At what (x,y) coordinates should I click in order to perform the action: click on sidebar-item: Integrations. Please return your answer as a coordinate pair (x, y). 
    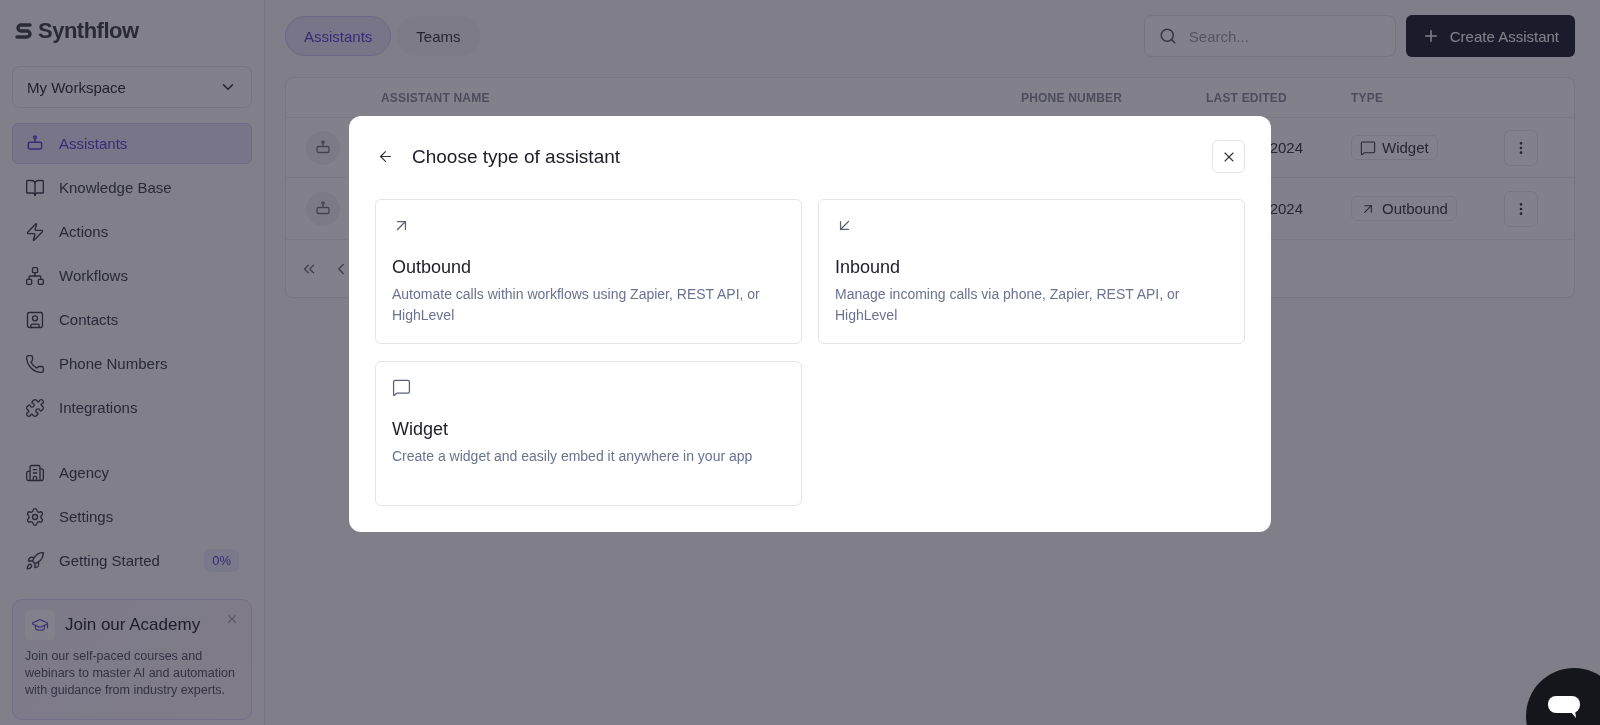
    Looking at the image, I should click on (132, 407).